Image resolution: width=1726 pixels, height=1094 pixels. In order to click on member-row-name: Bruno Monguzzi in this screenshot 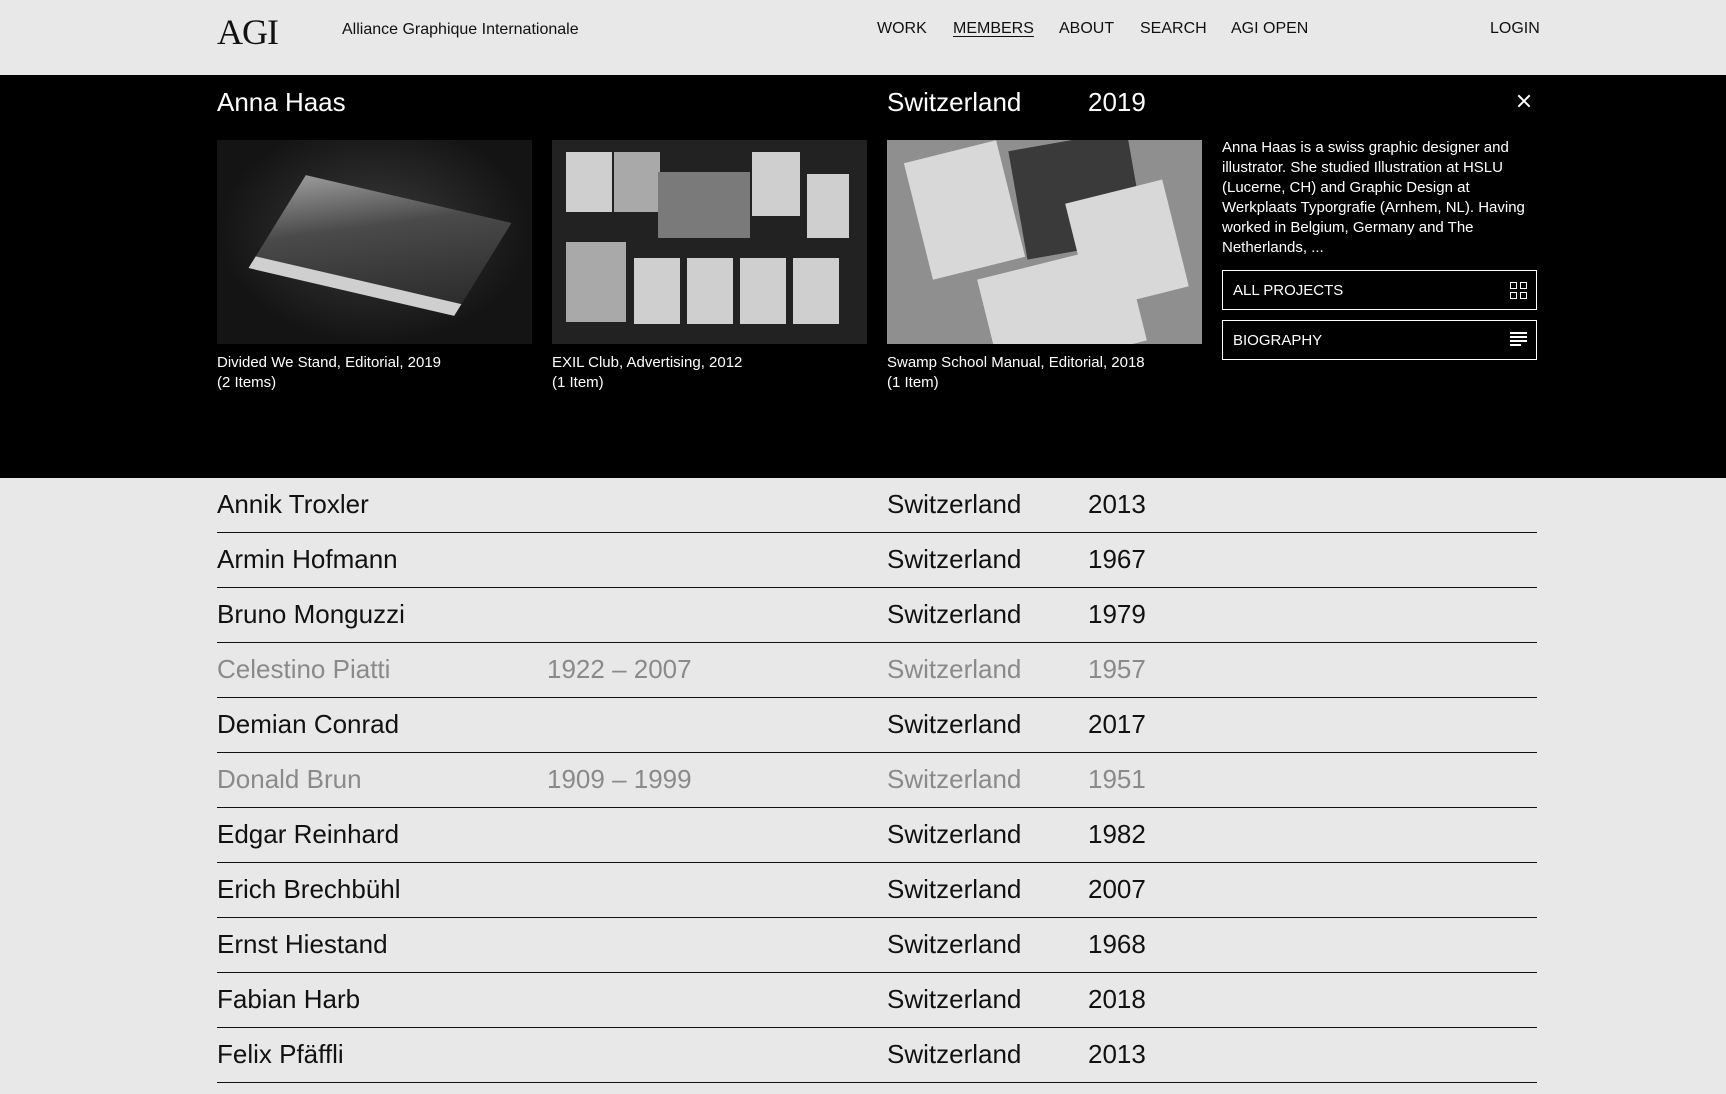, I will do `click(311, 614)`.